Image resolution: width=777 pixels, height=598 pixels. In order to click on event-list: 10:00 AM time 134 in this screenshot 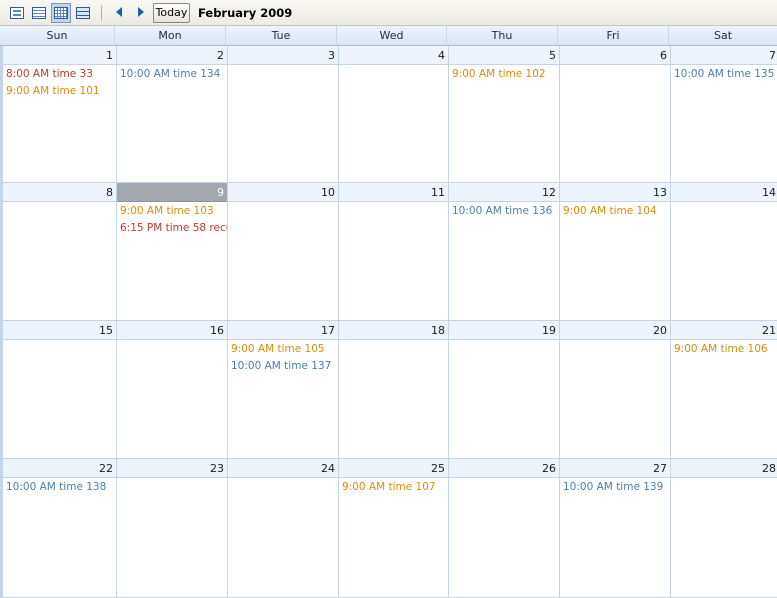, I will do `click(172, 74)`.